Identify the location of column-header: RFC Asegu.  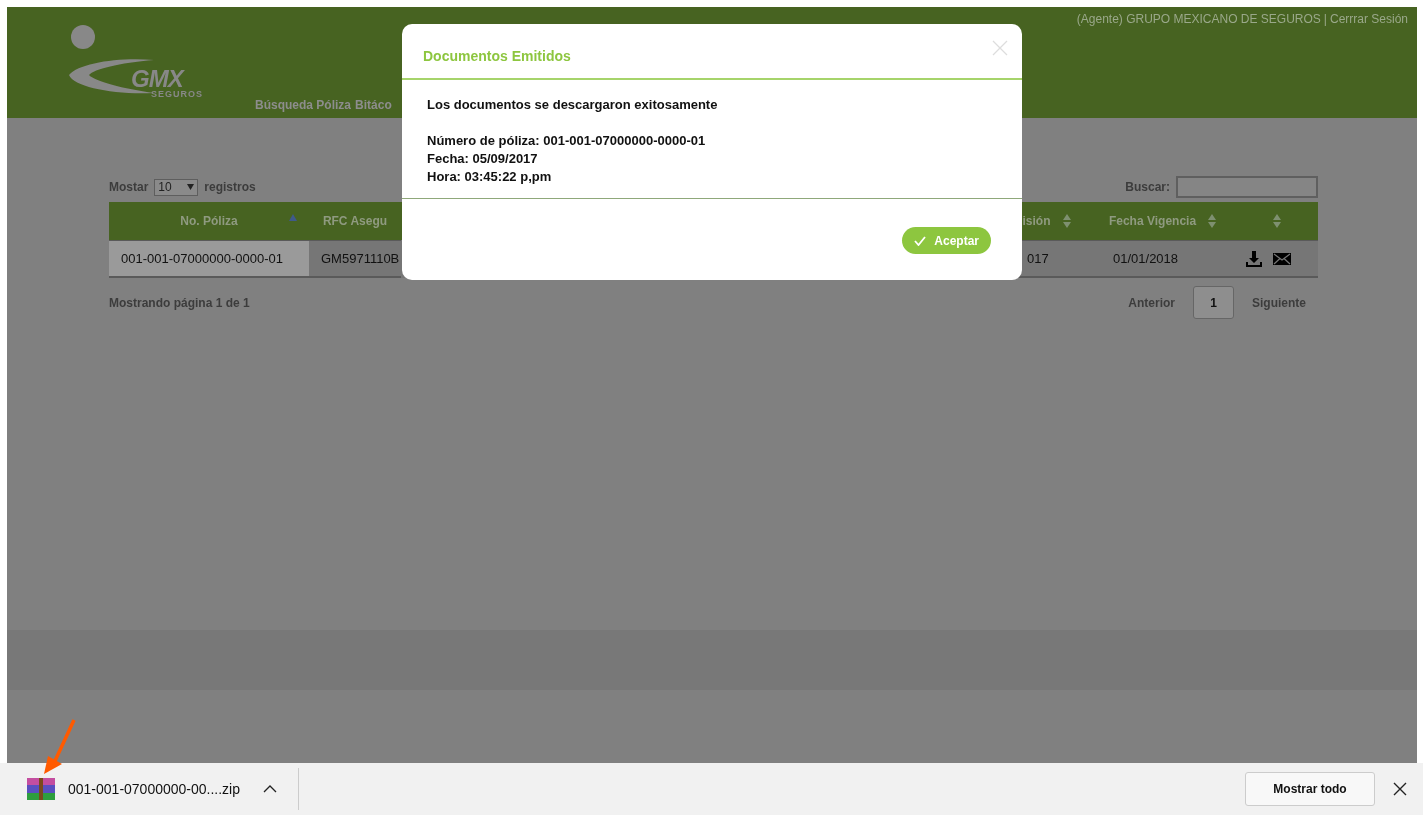
(355, 221).